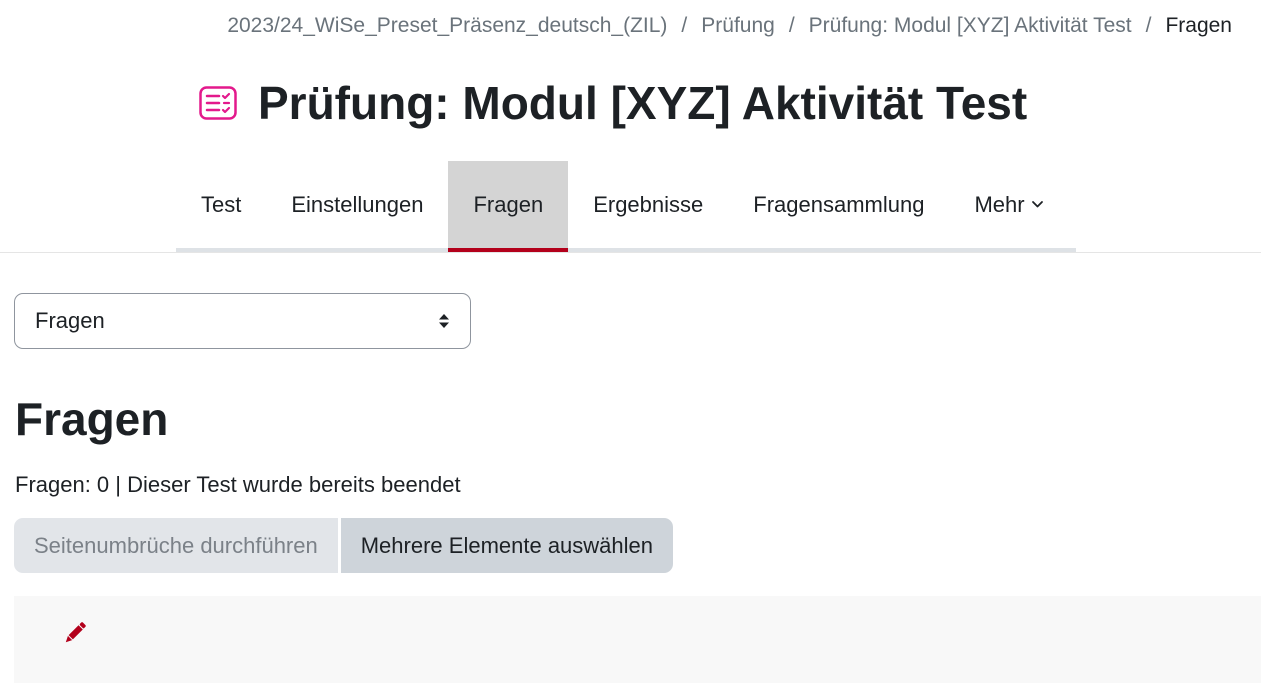  Describe the element at coordinates (242, 321) in the screenshot. I see `navigation-select: Fragen` at that location.